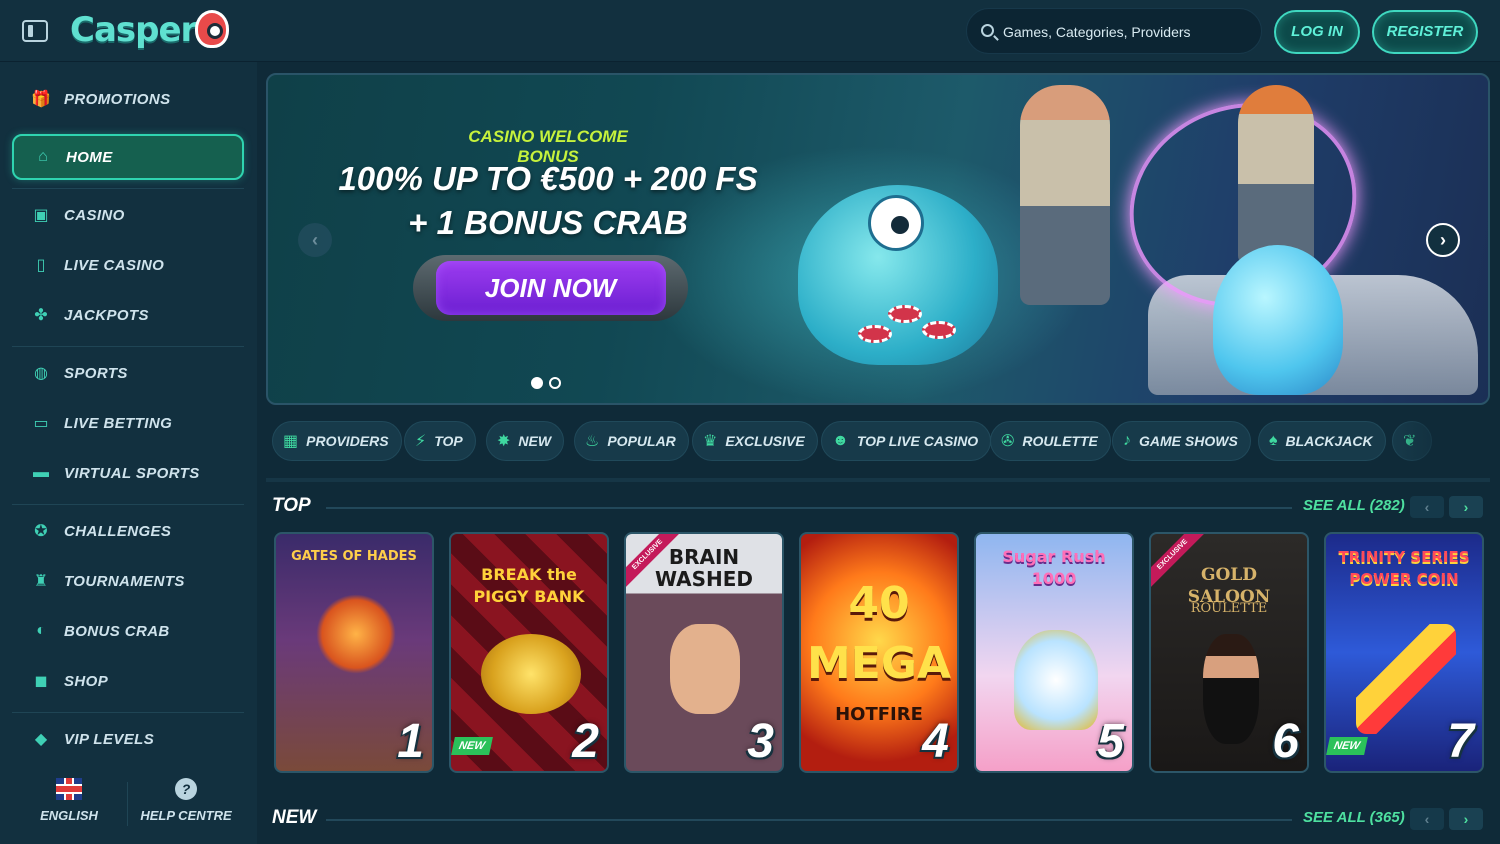  I want to click on join-now-button: JOIN NOW, so click(550, 288).